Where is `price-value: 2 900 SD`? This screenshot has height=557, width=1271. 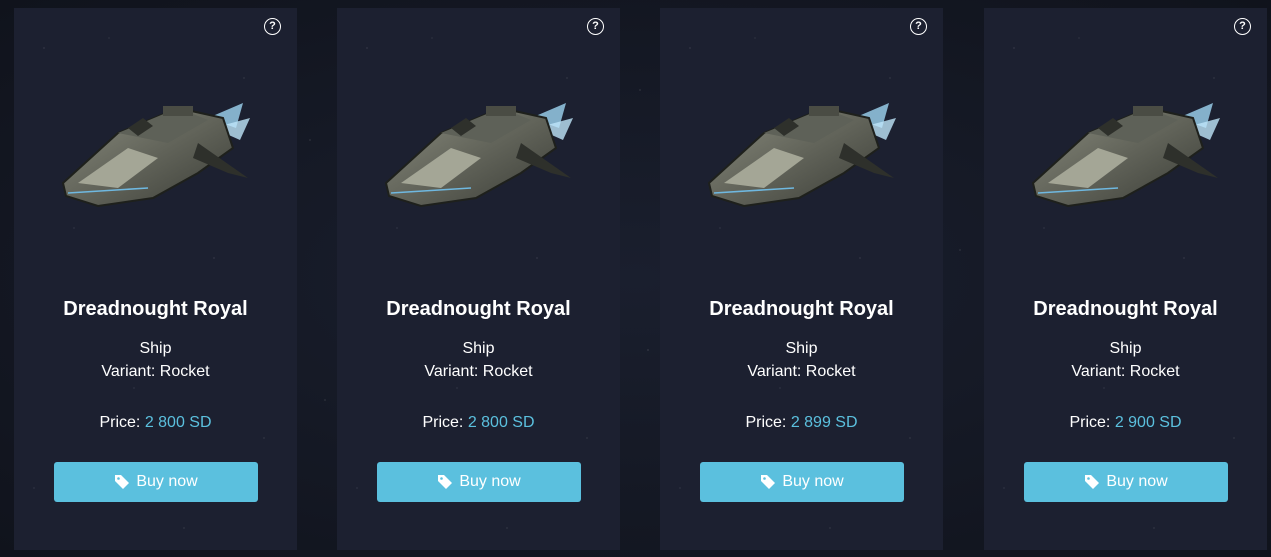 price-value: 2 900 SD is located at coordinates (1148, 422).